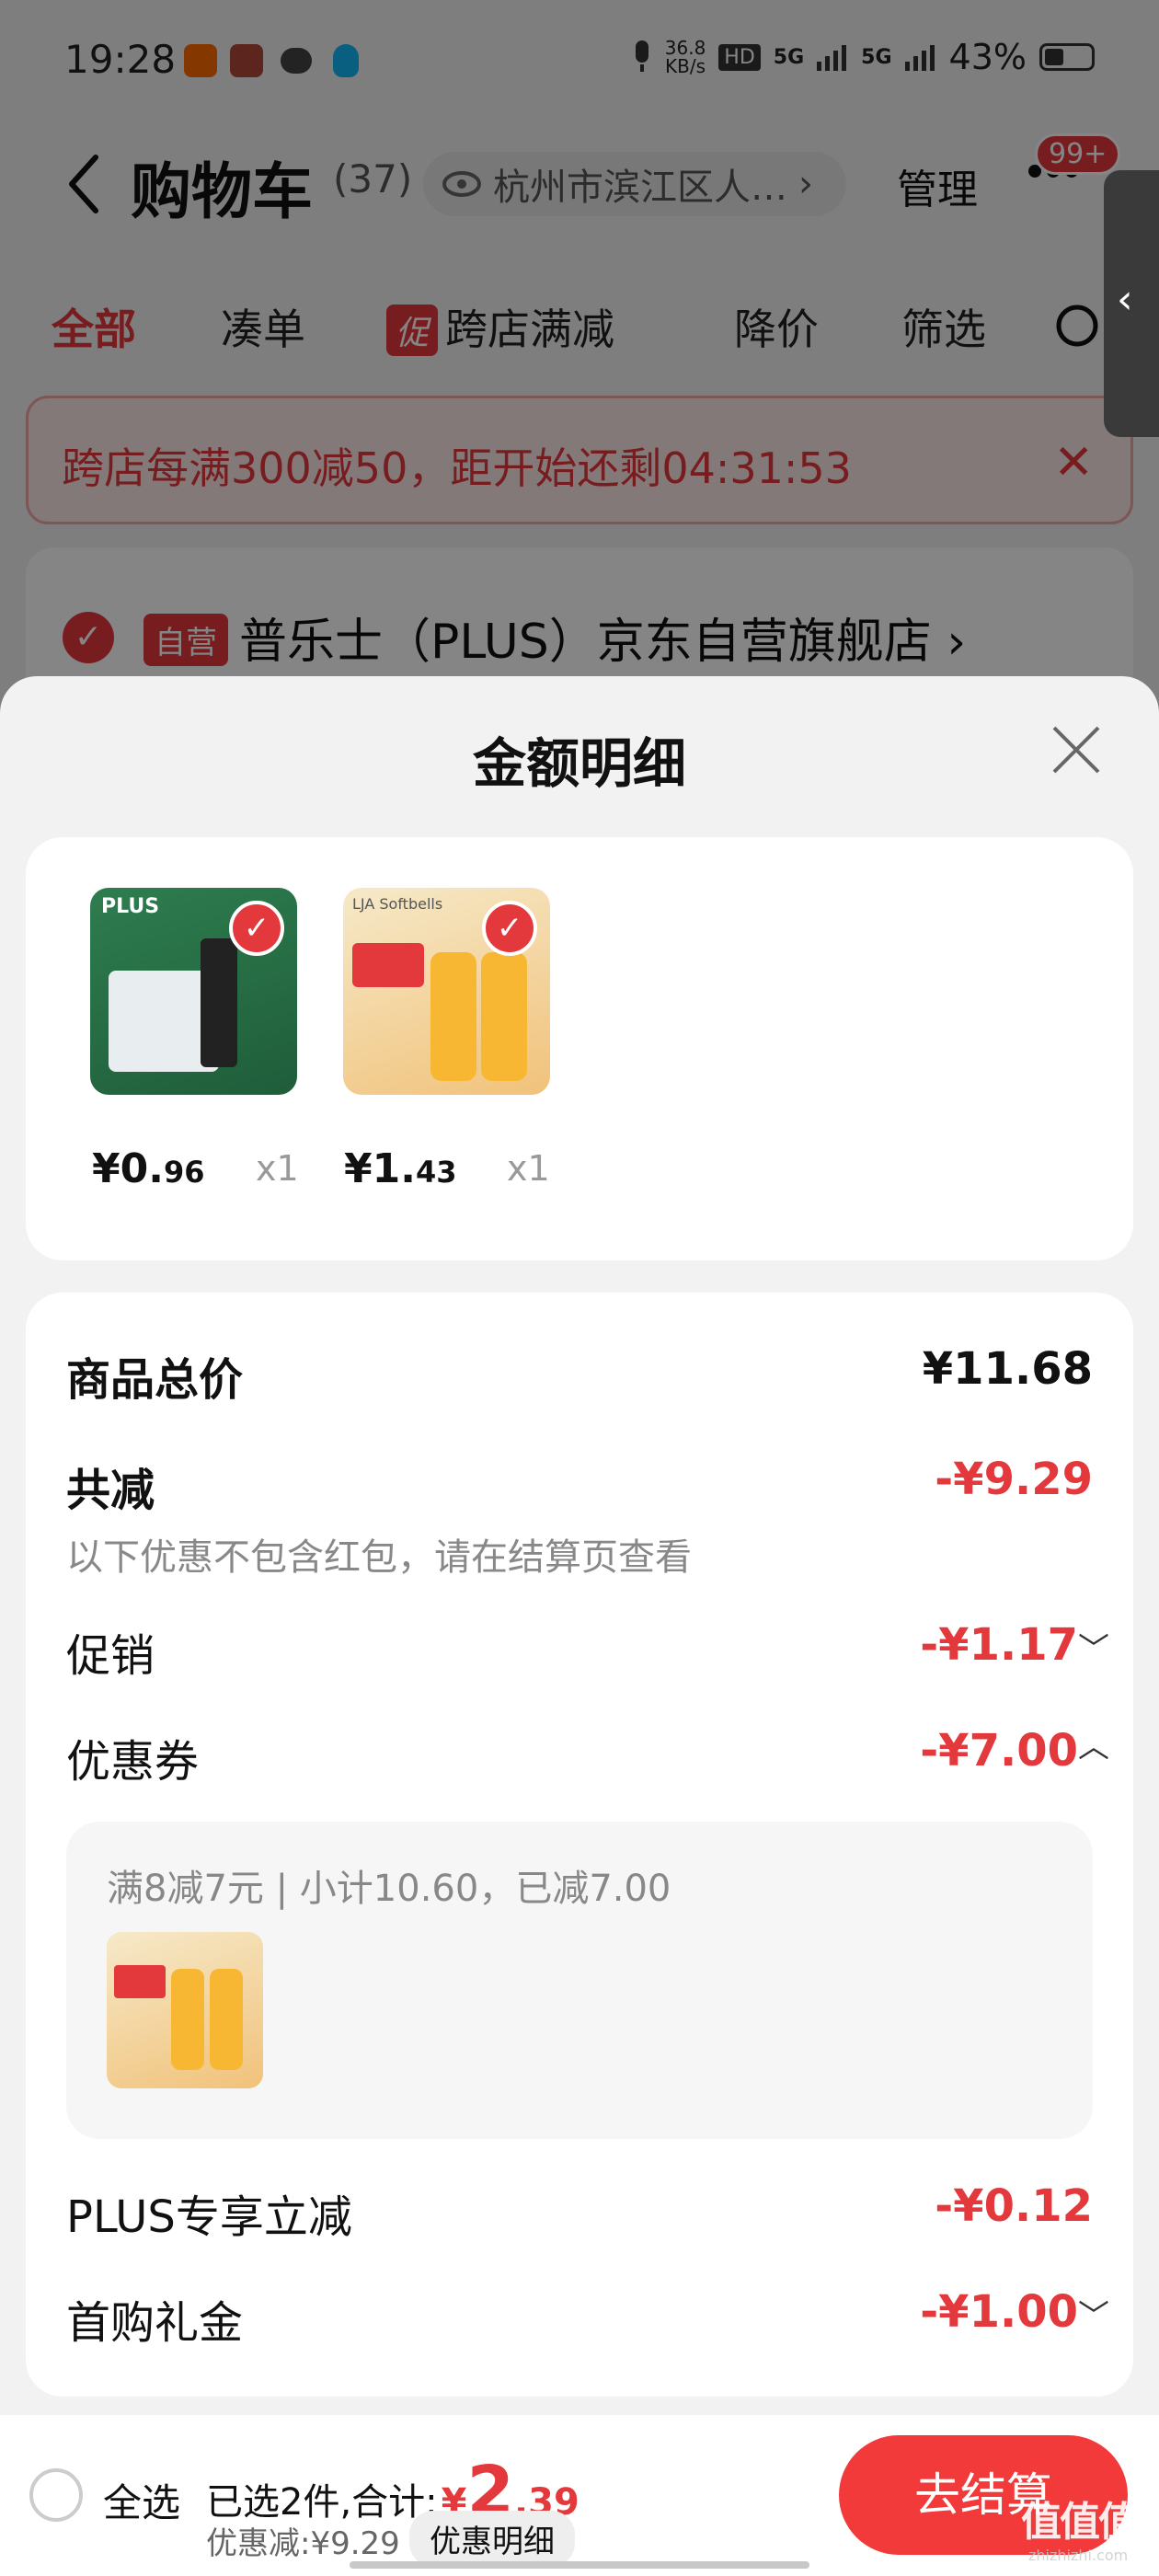  Describe the element at coordinates (1125, 299) in the screenshot. I see `chevron-left-icon: ‹` at that location.